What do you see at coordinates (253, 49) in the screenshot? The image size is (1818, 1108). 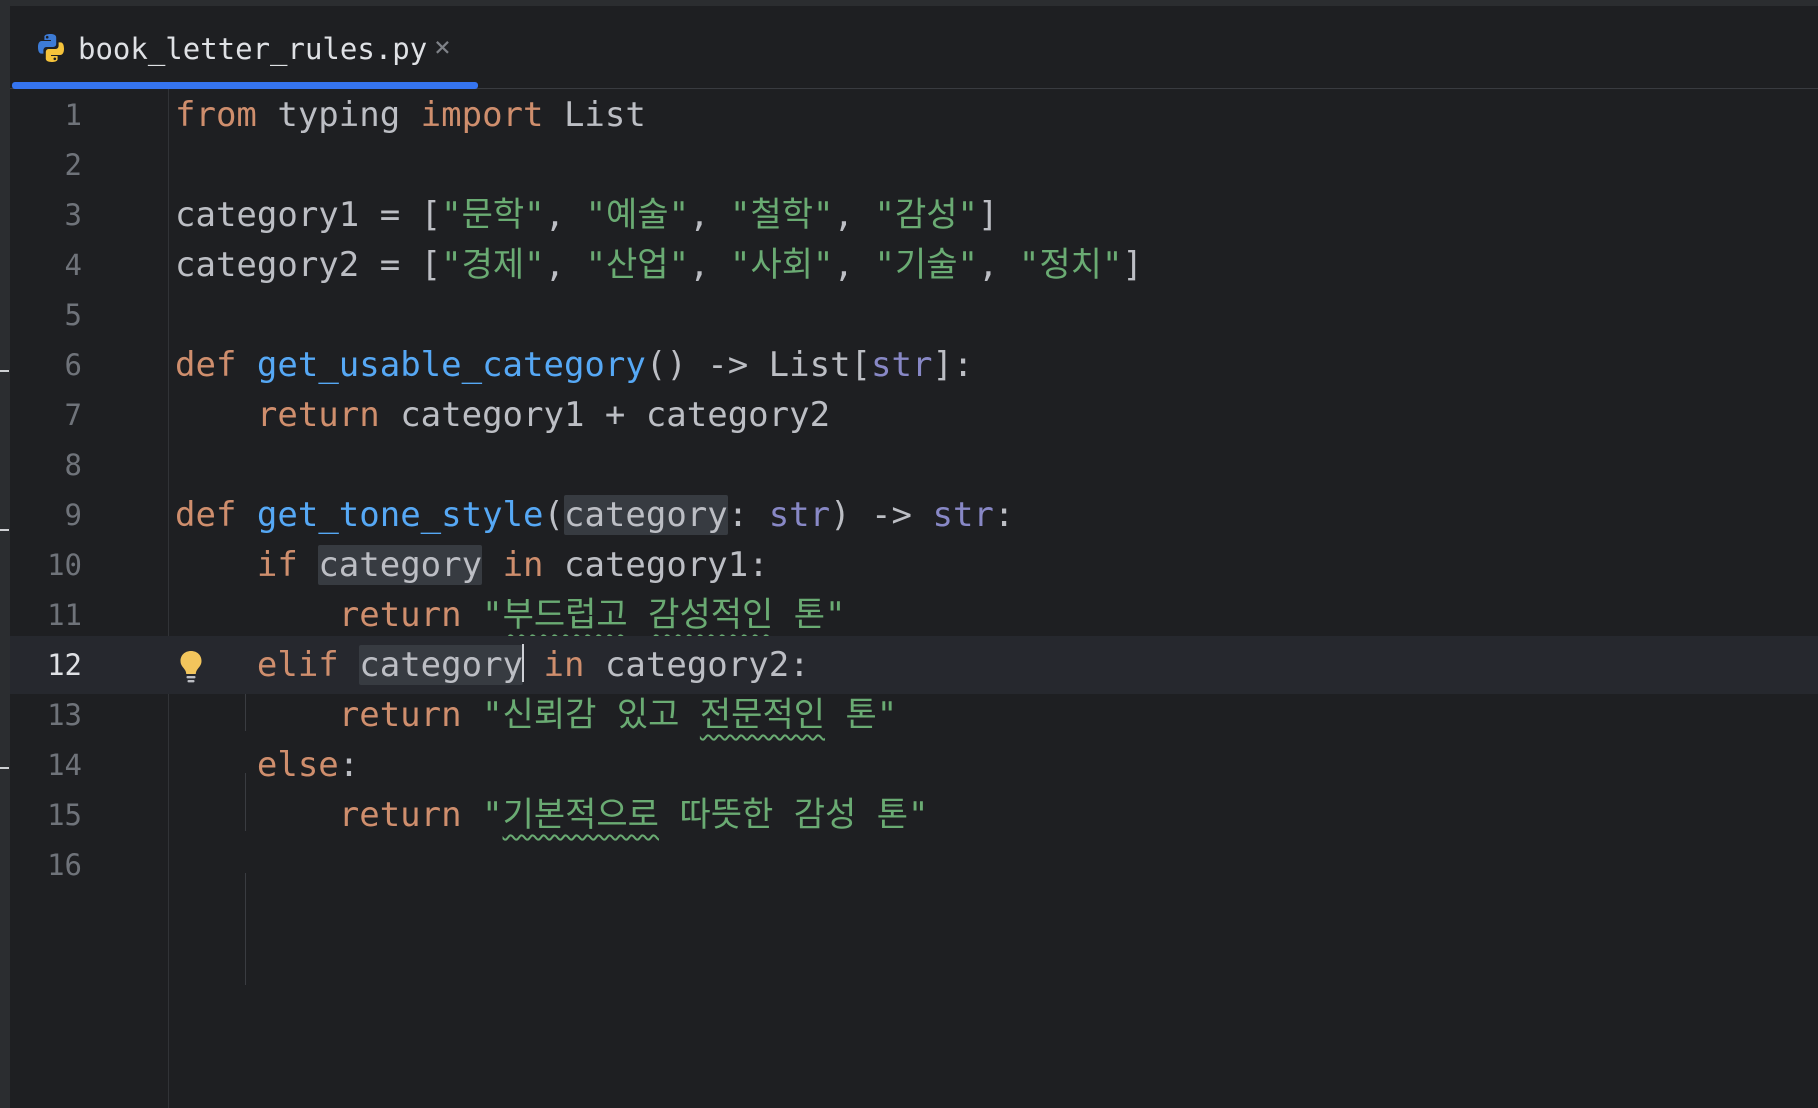 I see `tab-filename: book_letter_rules.py` at bounding box center [253, 49].